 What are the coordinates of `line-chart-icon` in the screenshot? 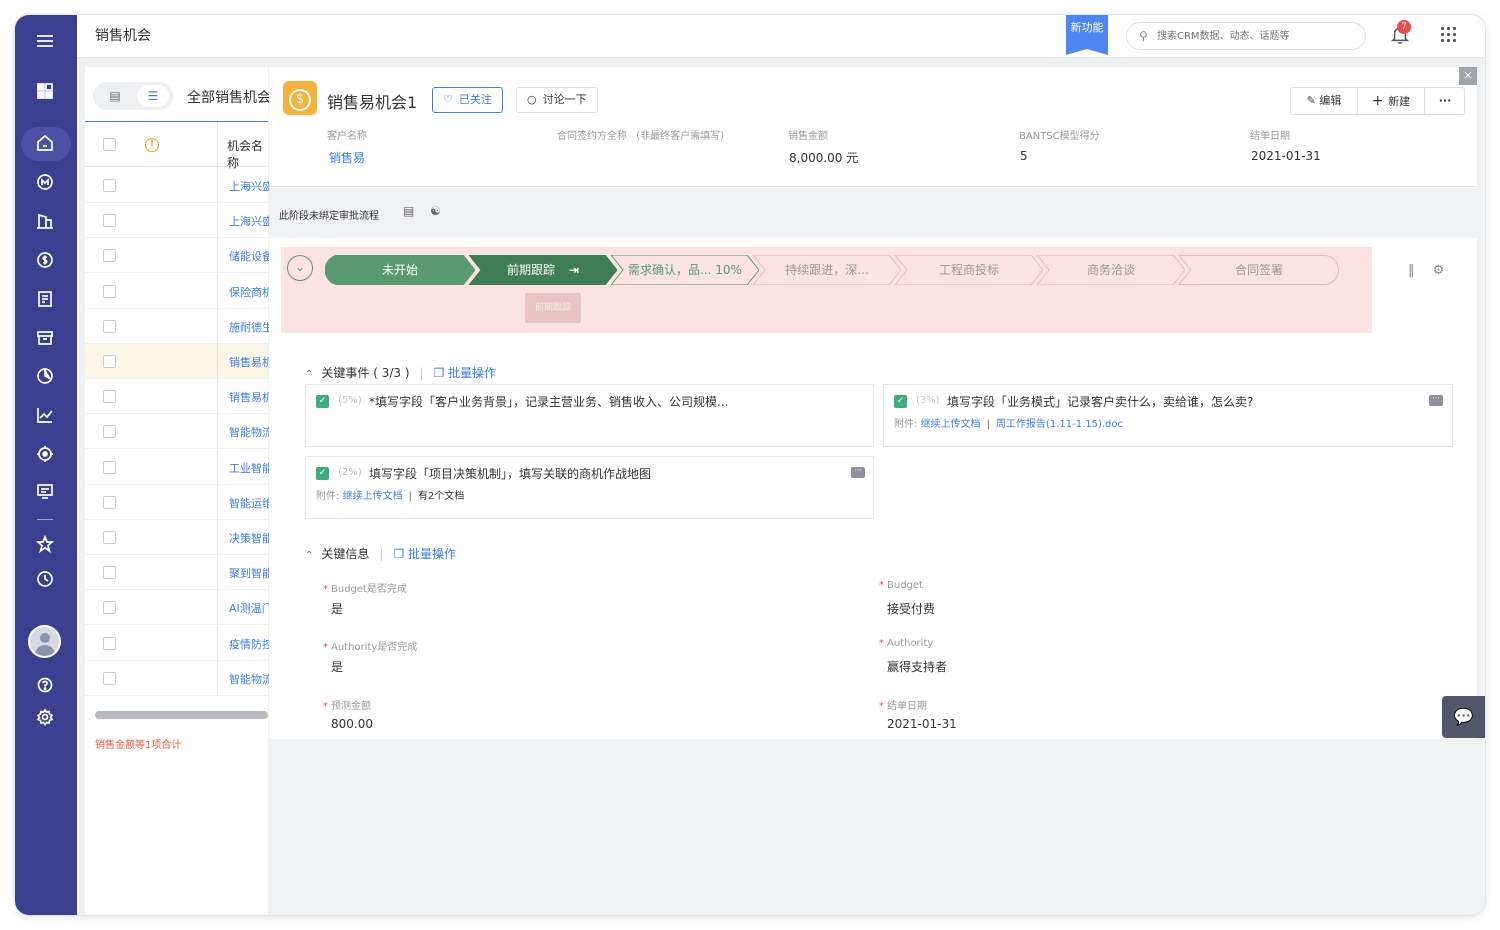 It's located at (45, 416).